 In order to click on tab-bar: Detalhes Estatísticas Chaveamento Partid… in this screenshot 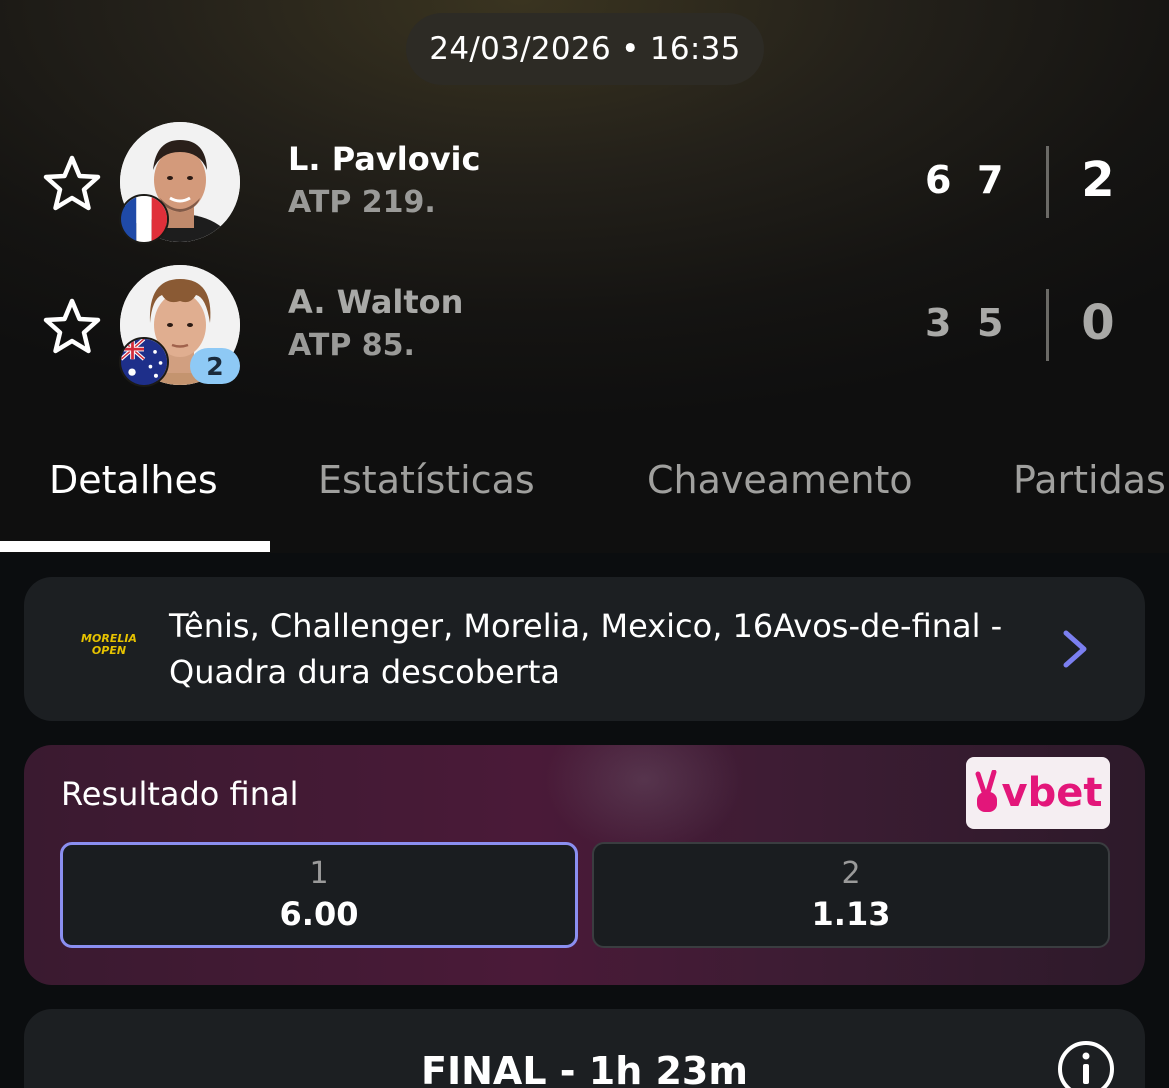, I will do `click(584, 496)`.